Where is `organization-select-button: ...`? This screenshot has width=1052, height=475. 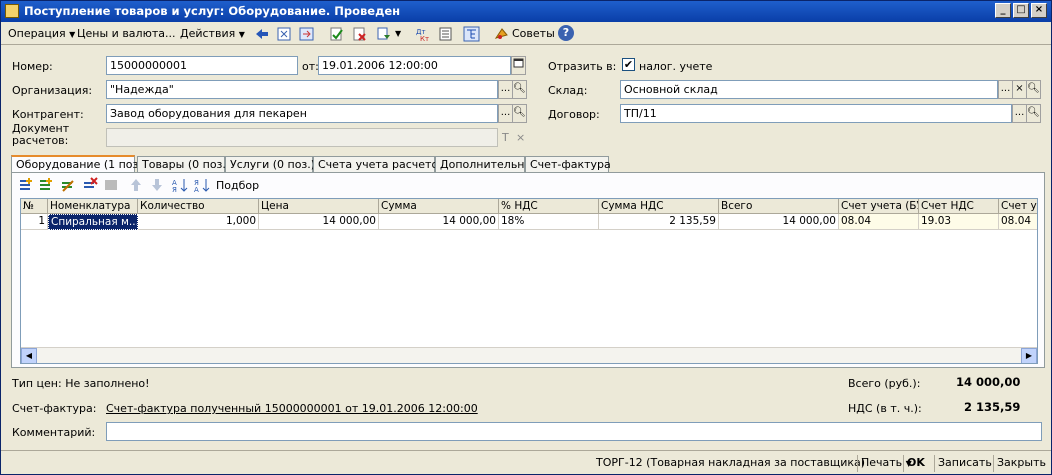 organization-select-button: ... is located at coordinates (505, 89).